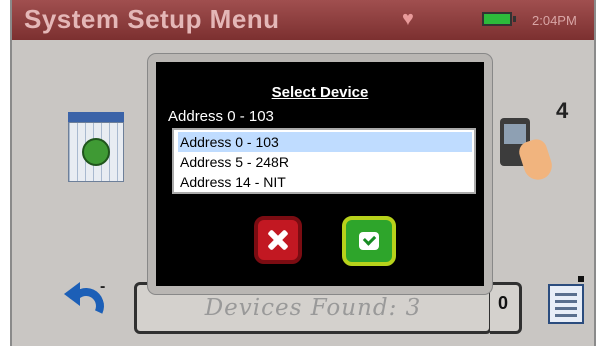  I want to click on confirm-button, so click(369, 241).